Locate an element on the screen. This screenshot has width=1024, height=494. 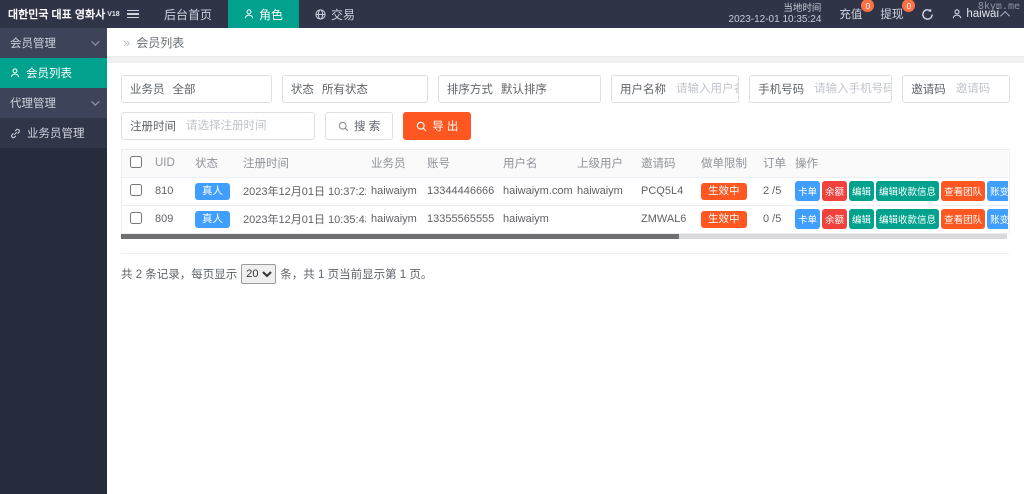
withdraw-button: 提现 0 is located at coordinates (898, 11).